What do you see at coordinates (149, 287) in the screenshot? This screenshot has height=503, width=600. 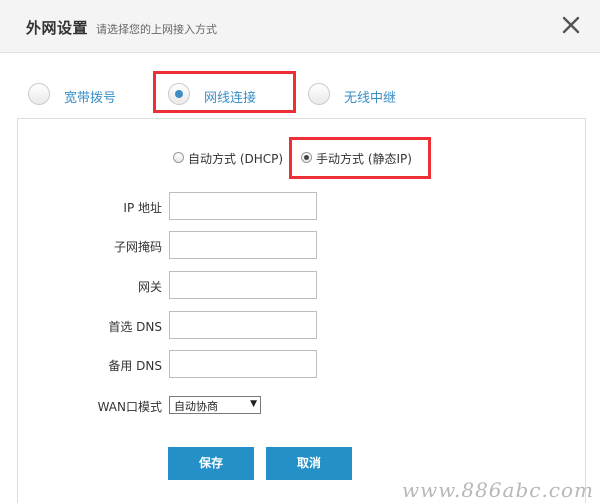 I see `gateway-label: 网关` at bounding box center [149, 287].